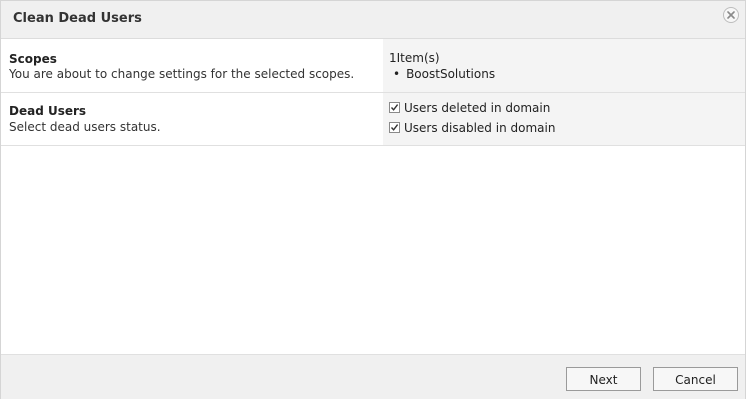 The width and height of the screenshot is (746, 399). What do you see at coordinates (480, 128) in the screenshot?
I see `disabled-users-label: Users disabled in domain` at bounding box center [480, 128].